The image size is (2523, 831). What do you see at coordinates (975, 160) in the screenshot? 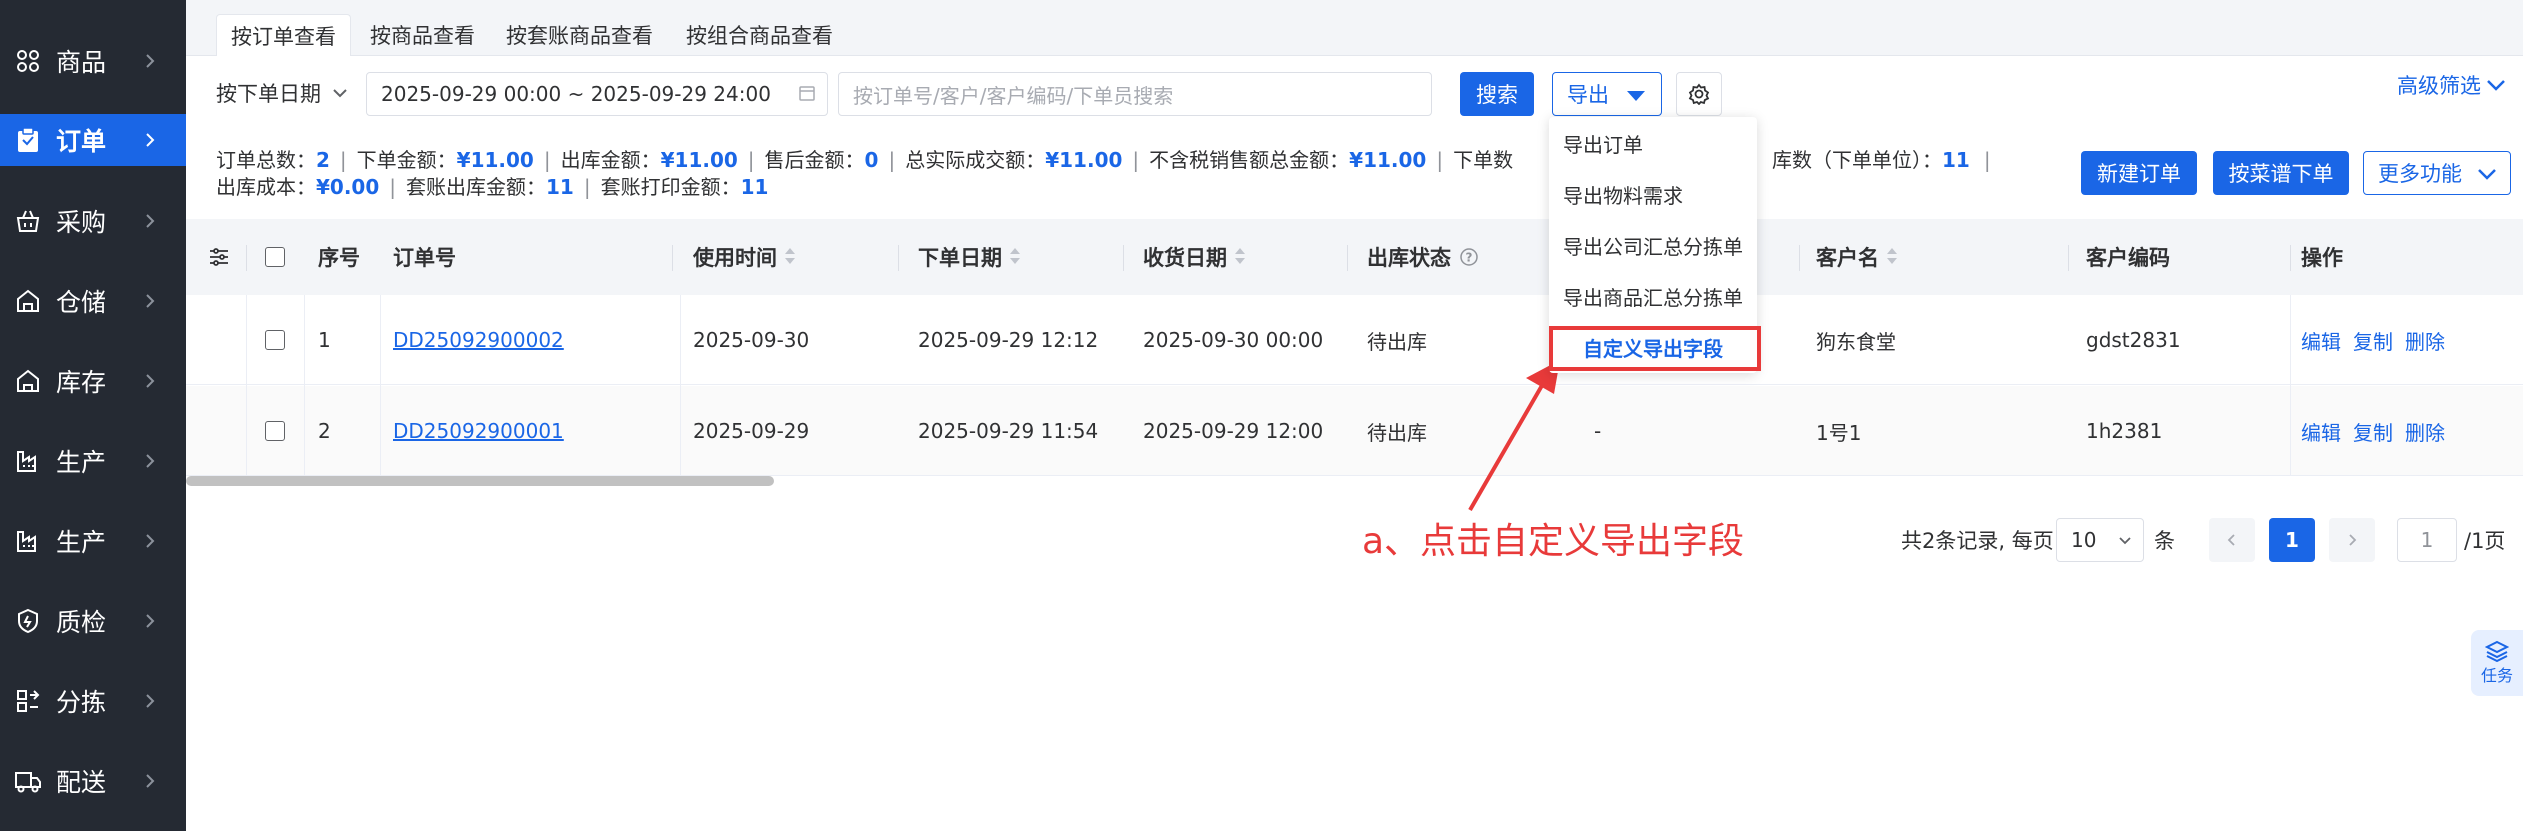
I see `summary-label: 总实际成交额：` at bounding box center [975, 160].